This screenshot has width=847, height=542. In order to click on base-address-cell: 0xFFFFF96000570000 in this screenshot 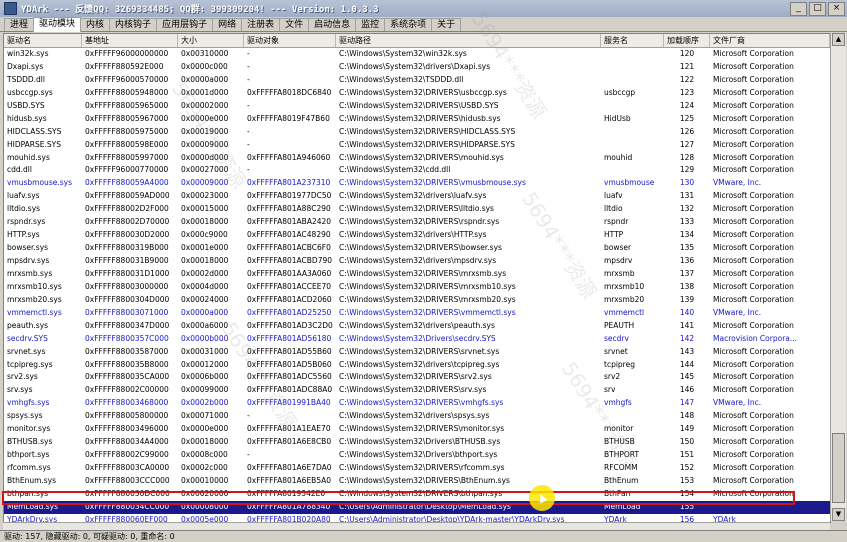, I will do `click(127, 79)`.